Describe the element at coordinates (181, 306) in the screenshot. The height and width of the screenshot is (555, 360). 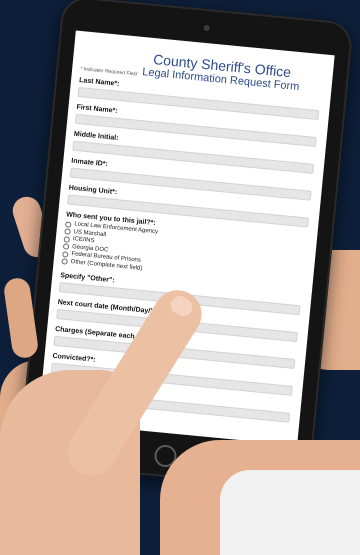
I see `fingernail` at that location.